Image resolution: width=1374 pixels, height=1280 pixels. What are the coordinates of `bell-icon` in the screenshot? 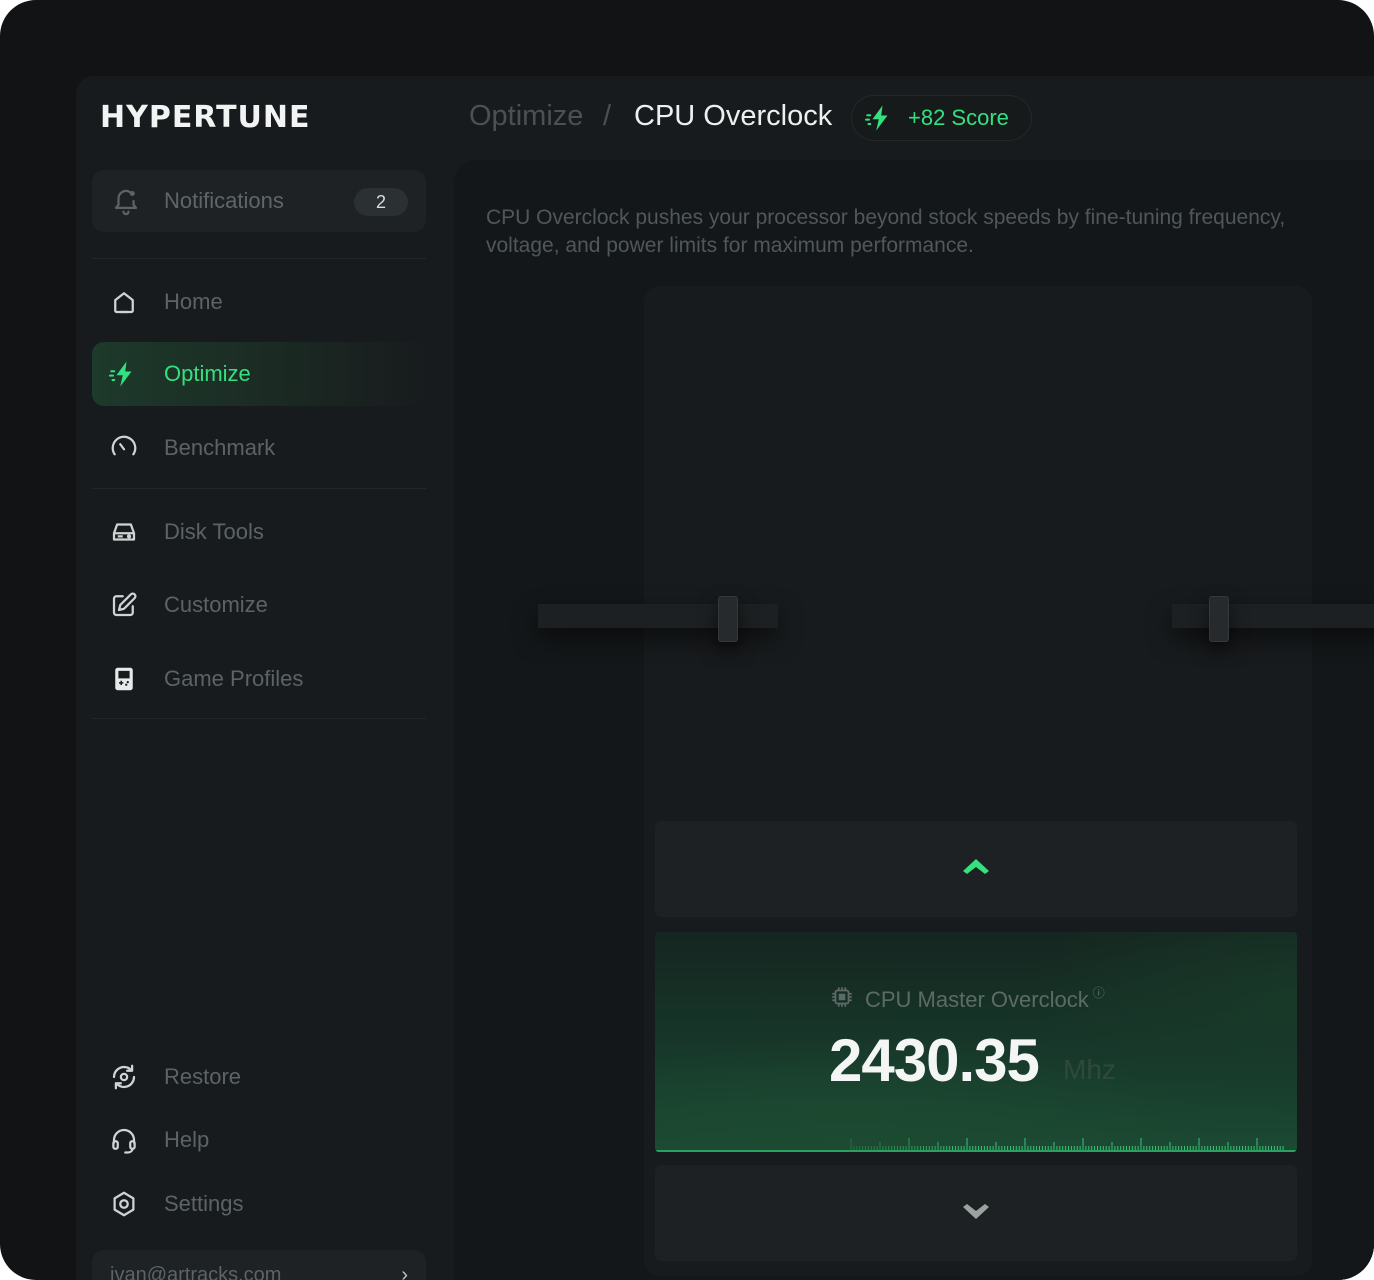 It's located at (126, 201).